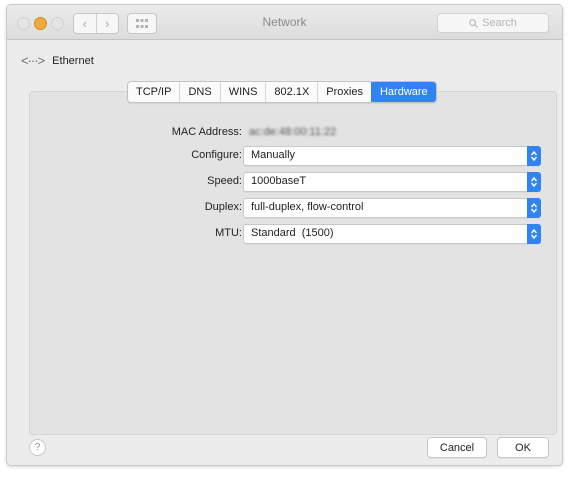 The image size is (572, 480). What do you see at coordinates (307, 207) in the screenshot?
I see `duplex-value: full-duplex, flow-control` at bounding box center [307, 207].